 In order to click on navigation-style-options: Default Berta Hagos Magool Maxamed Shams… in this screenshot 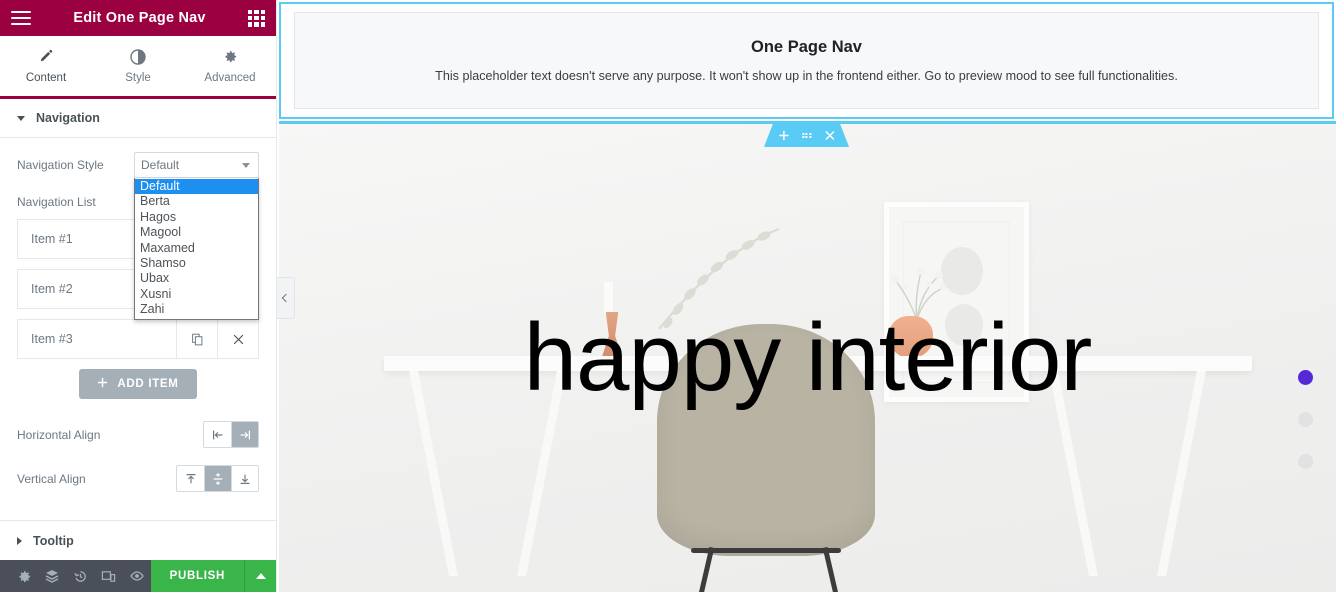, I will do `click(196, 249)`.